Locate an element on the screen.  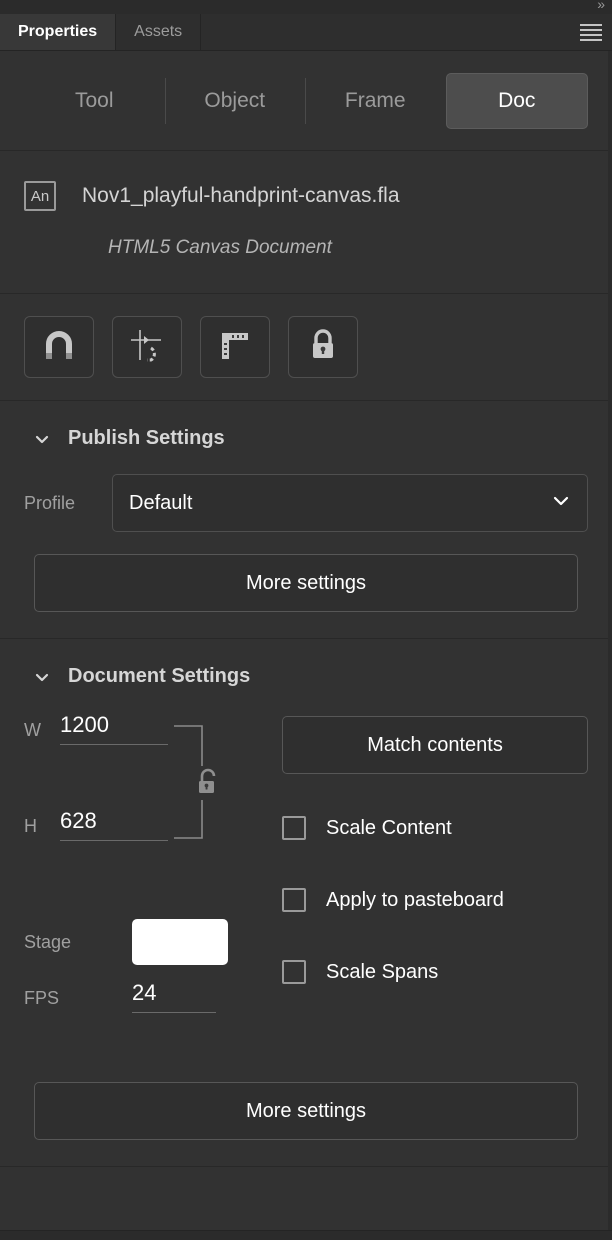
snap-toolbar is located at coordinates (306, 347).